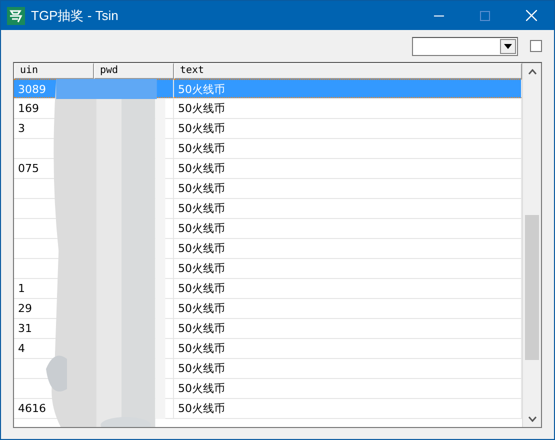 This screenshot has height=440, width=555. What do you see at coordinates (134, 71) in the screenshot?
I see `column-header: pwd` at bounding box center [134, 71].